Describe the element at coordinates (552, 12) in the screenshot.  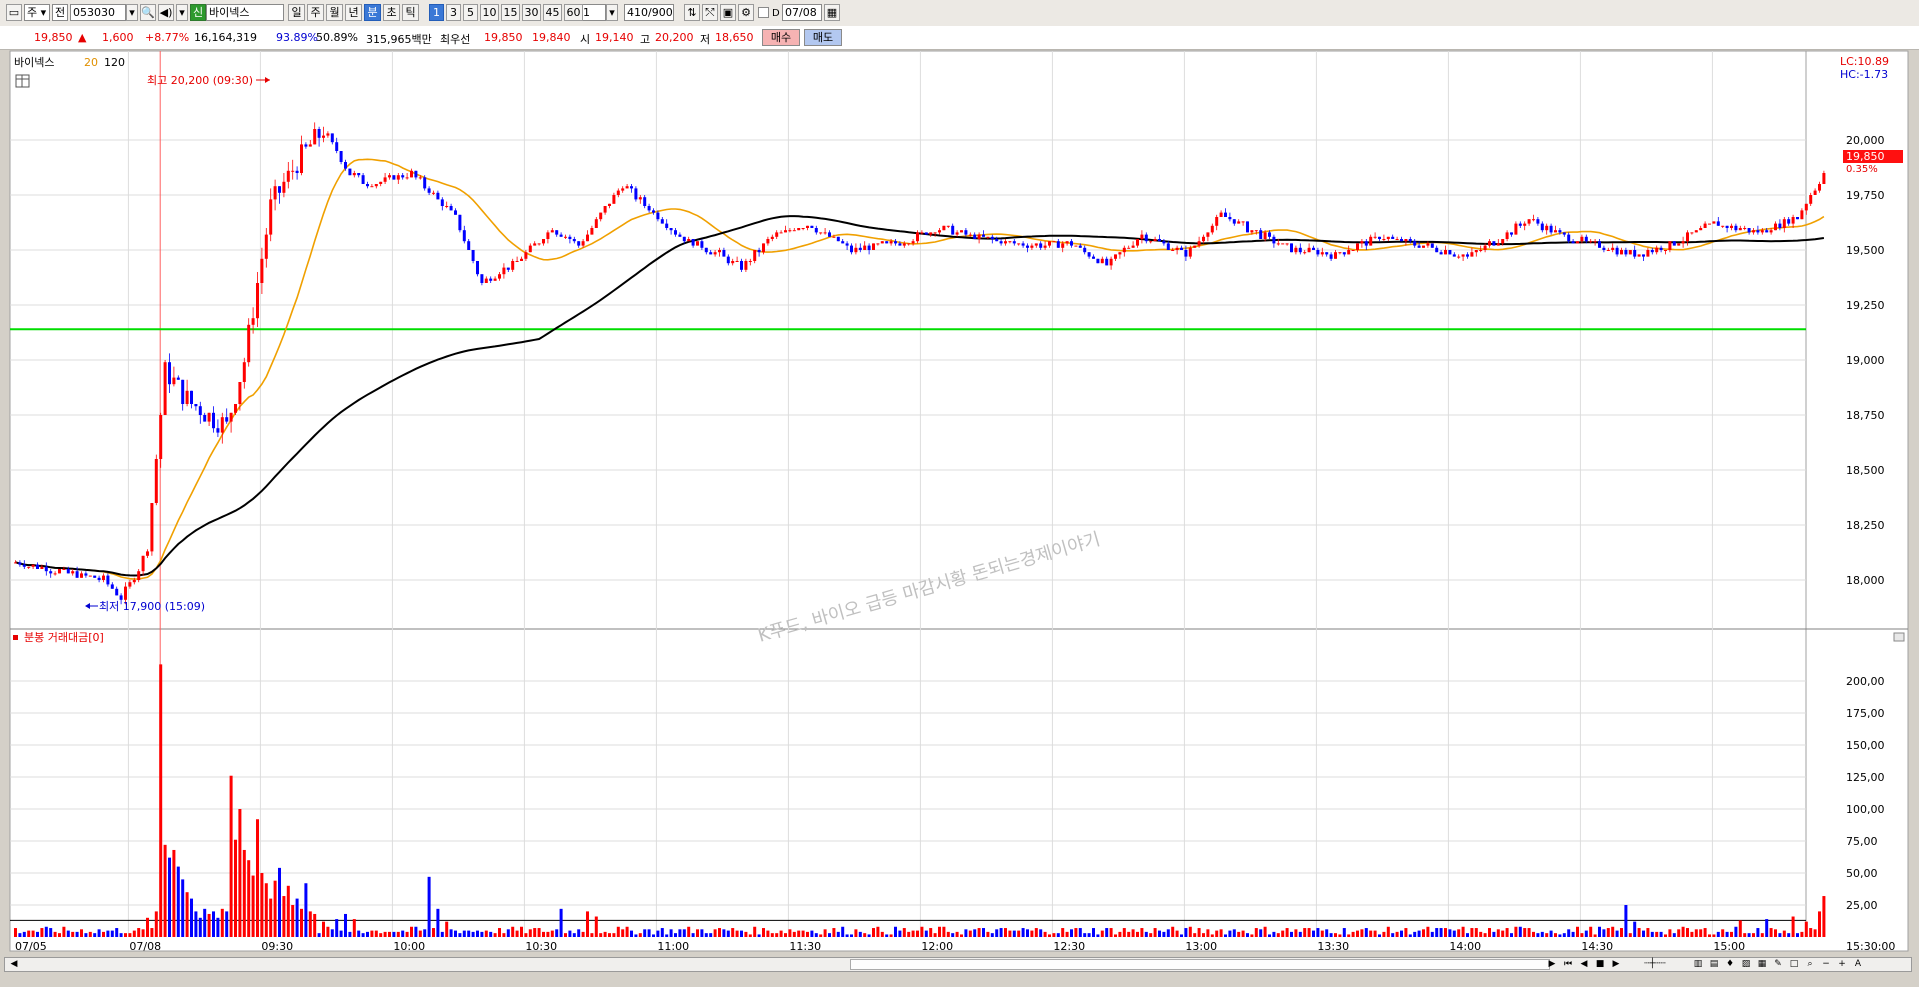
I see `interval-button-45: 45` at that location.